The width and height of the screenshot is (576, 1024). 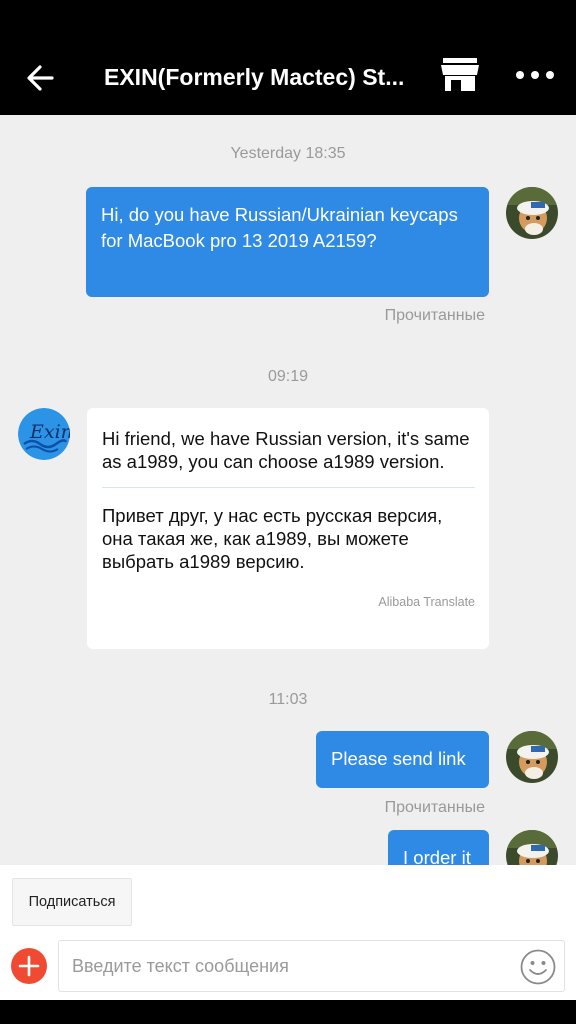 What do you see at coordinates (72, 902) in the screenshot?
I see `subscribe-button: Подписаться` at bounding box center [72, 902].